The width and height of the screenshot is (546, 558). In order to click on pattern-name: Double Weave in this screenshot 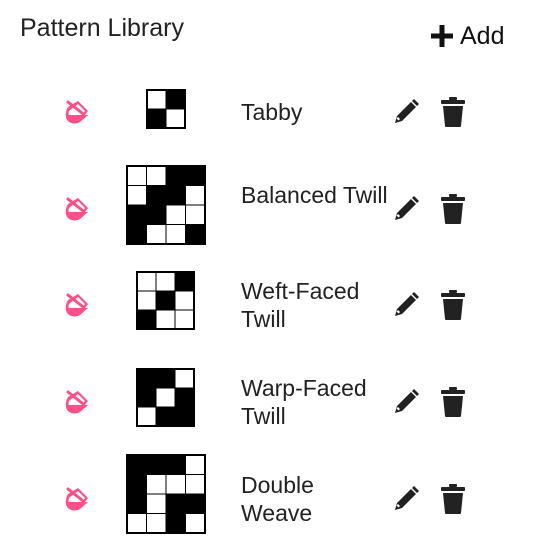, I will do `click(277, 499)`.